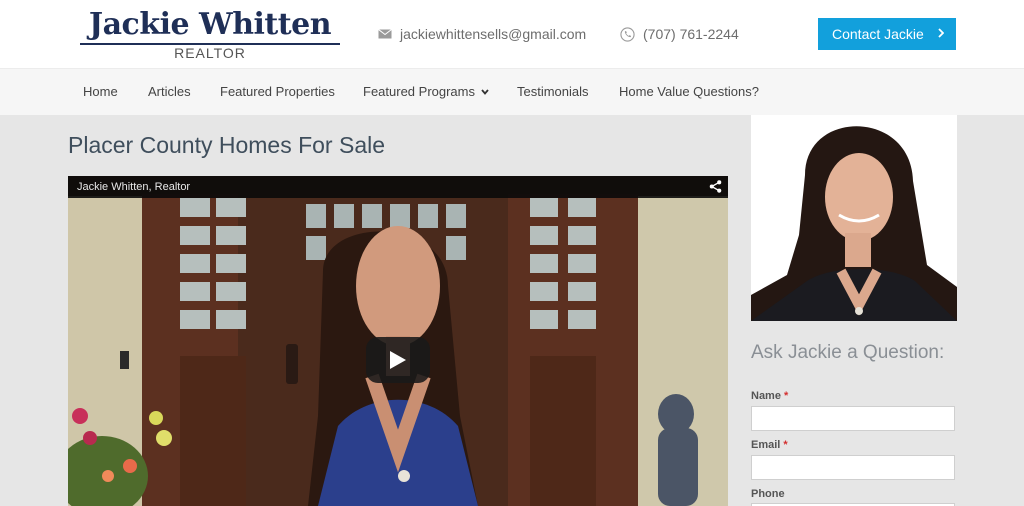 The image size is (1024, 506). I want to click on email-required-mark: *, so click(785, 445).